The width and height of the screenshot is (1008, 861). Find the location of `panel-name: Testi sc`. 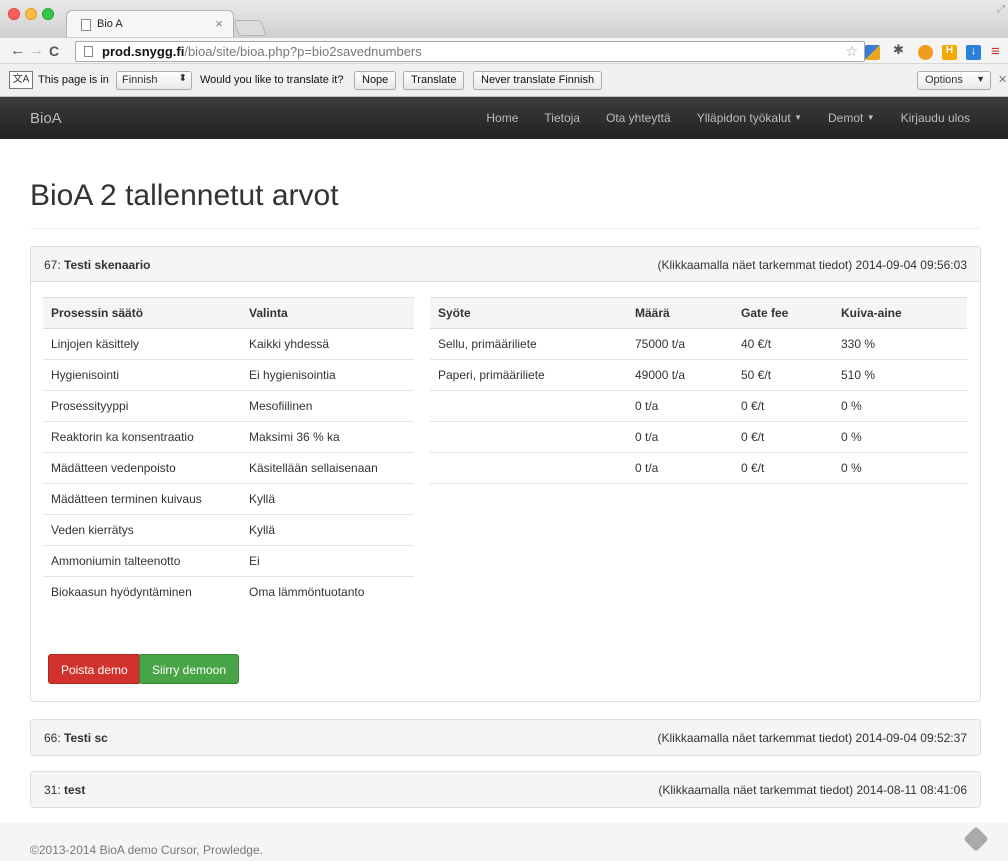

panel-name: Testi sc is located at coordinates (86, 738).